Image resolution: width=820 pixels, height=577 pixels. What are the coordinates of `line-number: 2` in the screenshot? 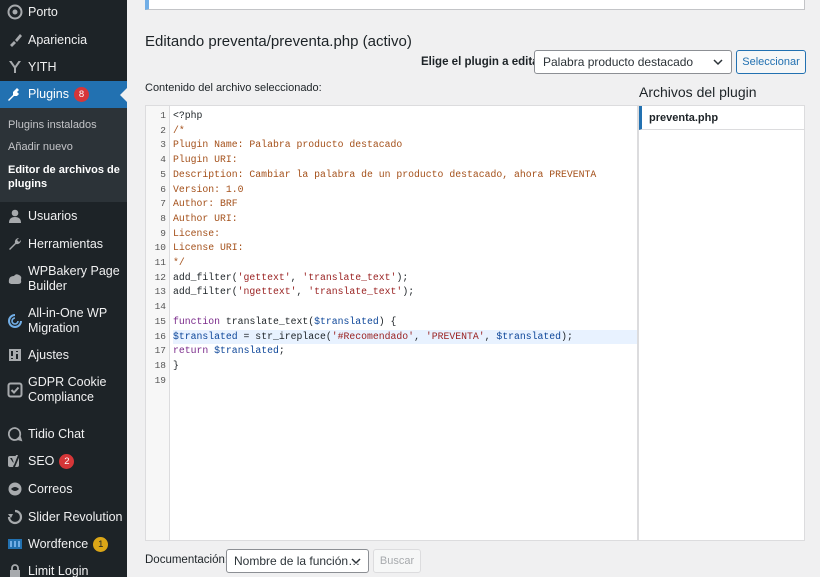 It's located at (163, 130).